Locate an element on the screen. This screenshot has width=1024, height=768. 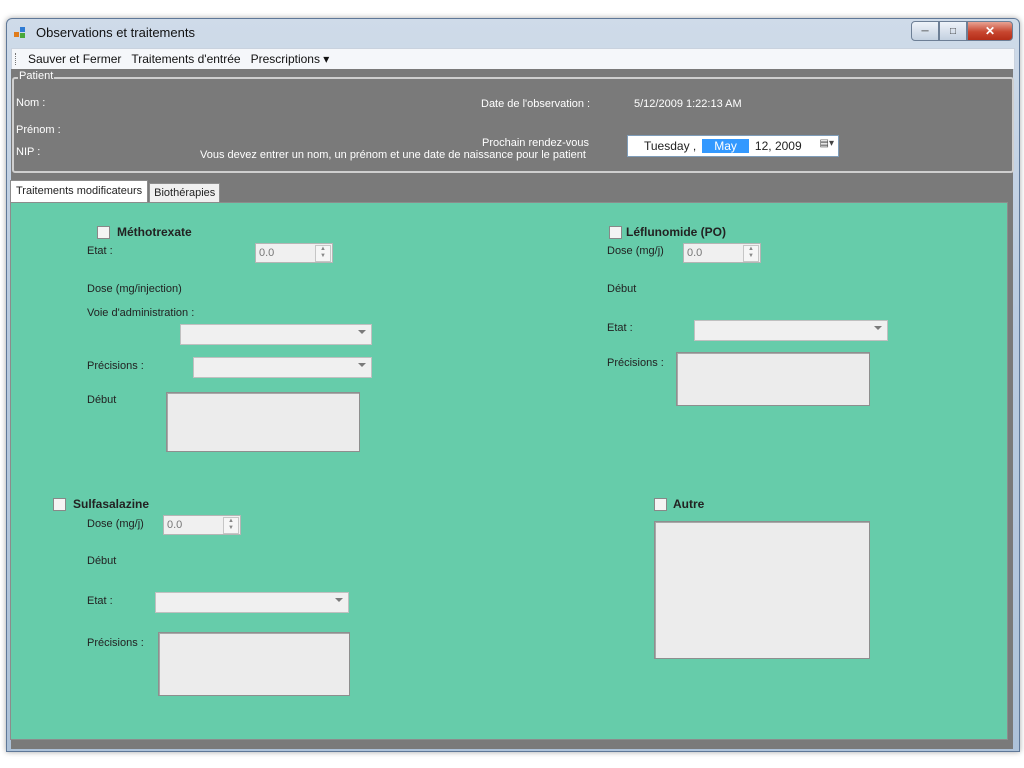
leflunomide-checkbox is located at coordinates (615, 232).